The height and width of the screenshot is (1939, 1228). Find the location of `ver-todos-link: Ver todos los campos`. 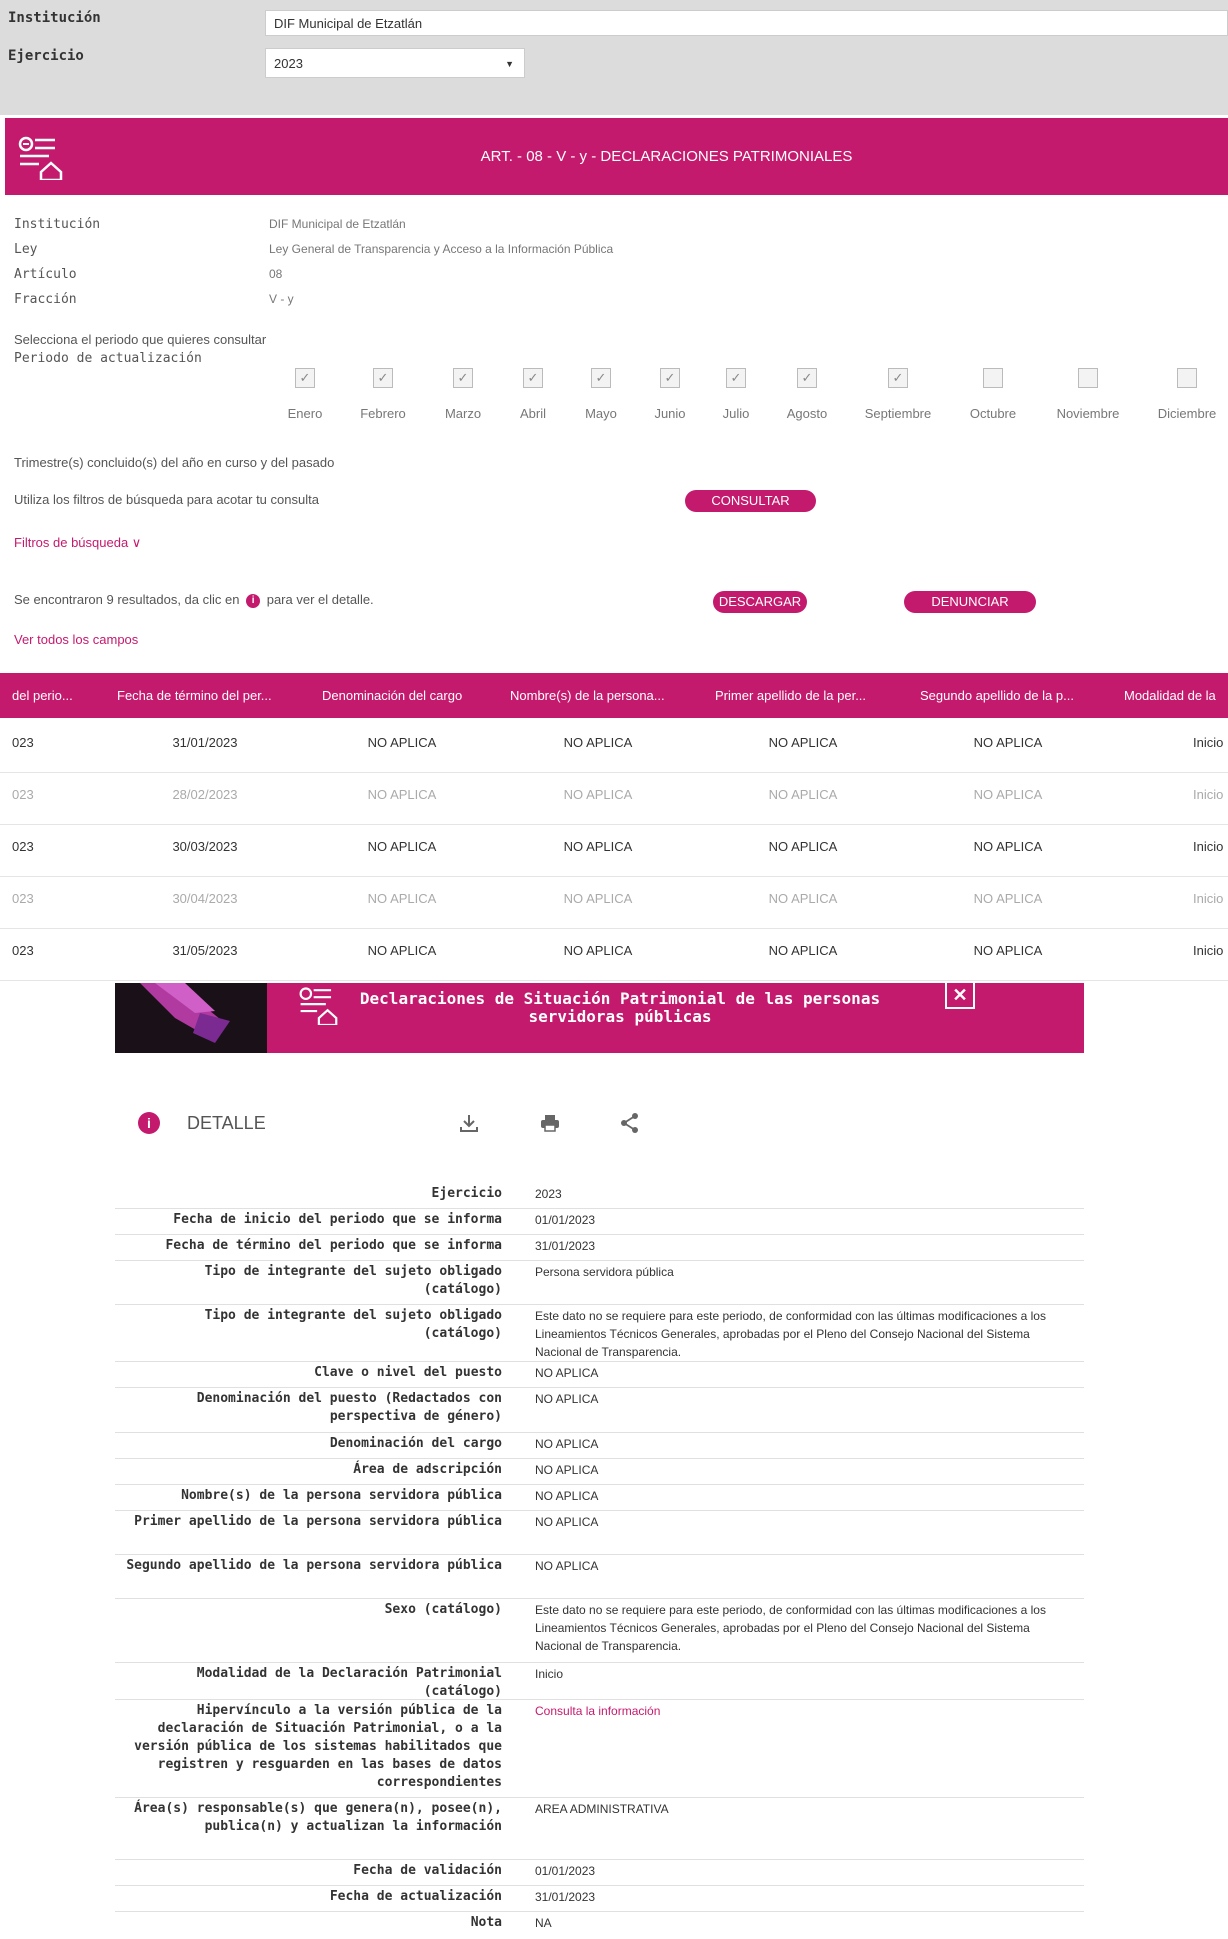

ver-todos-link: Ver todos los campos is located at coordinates (76, 639).